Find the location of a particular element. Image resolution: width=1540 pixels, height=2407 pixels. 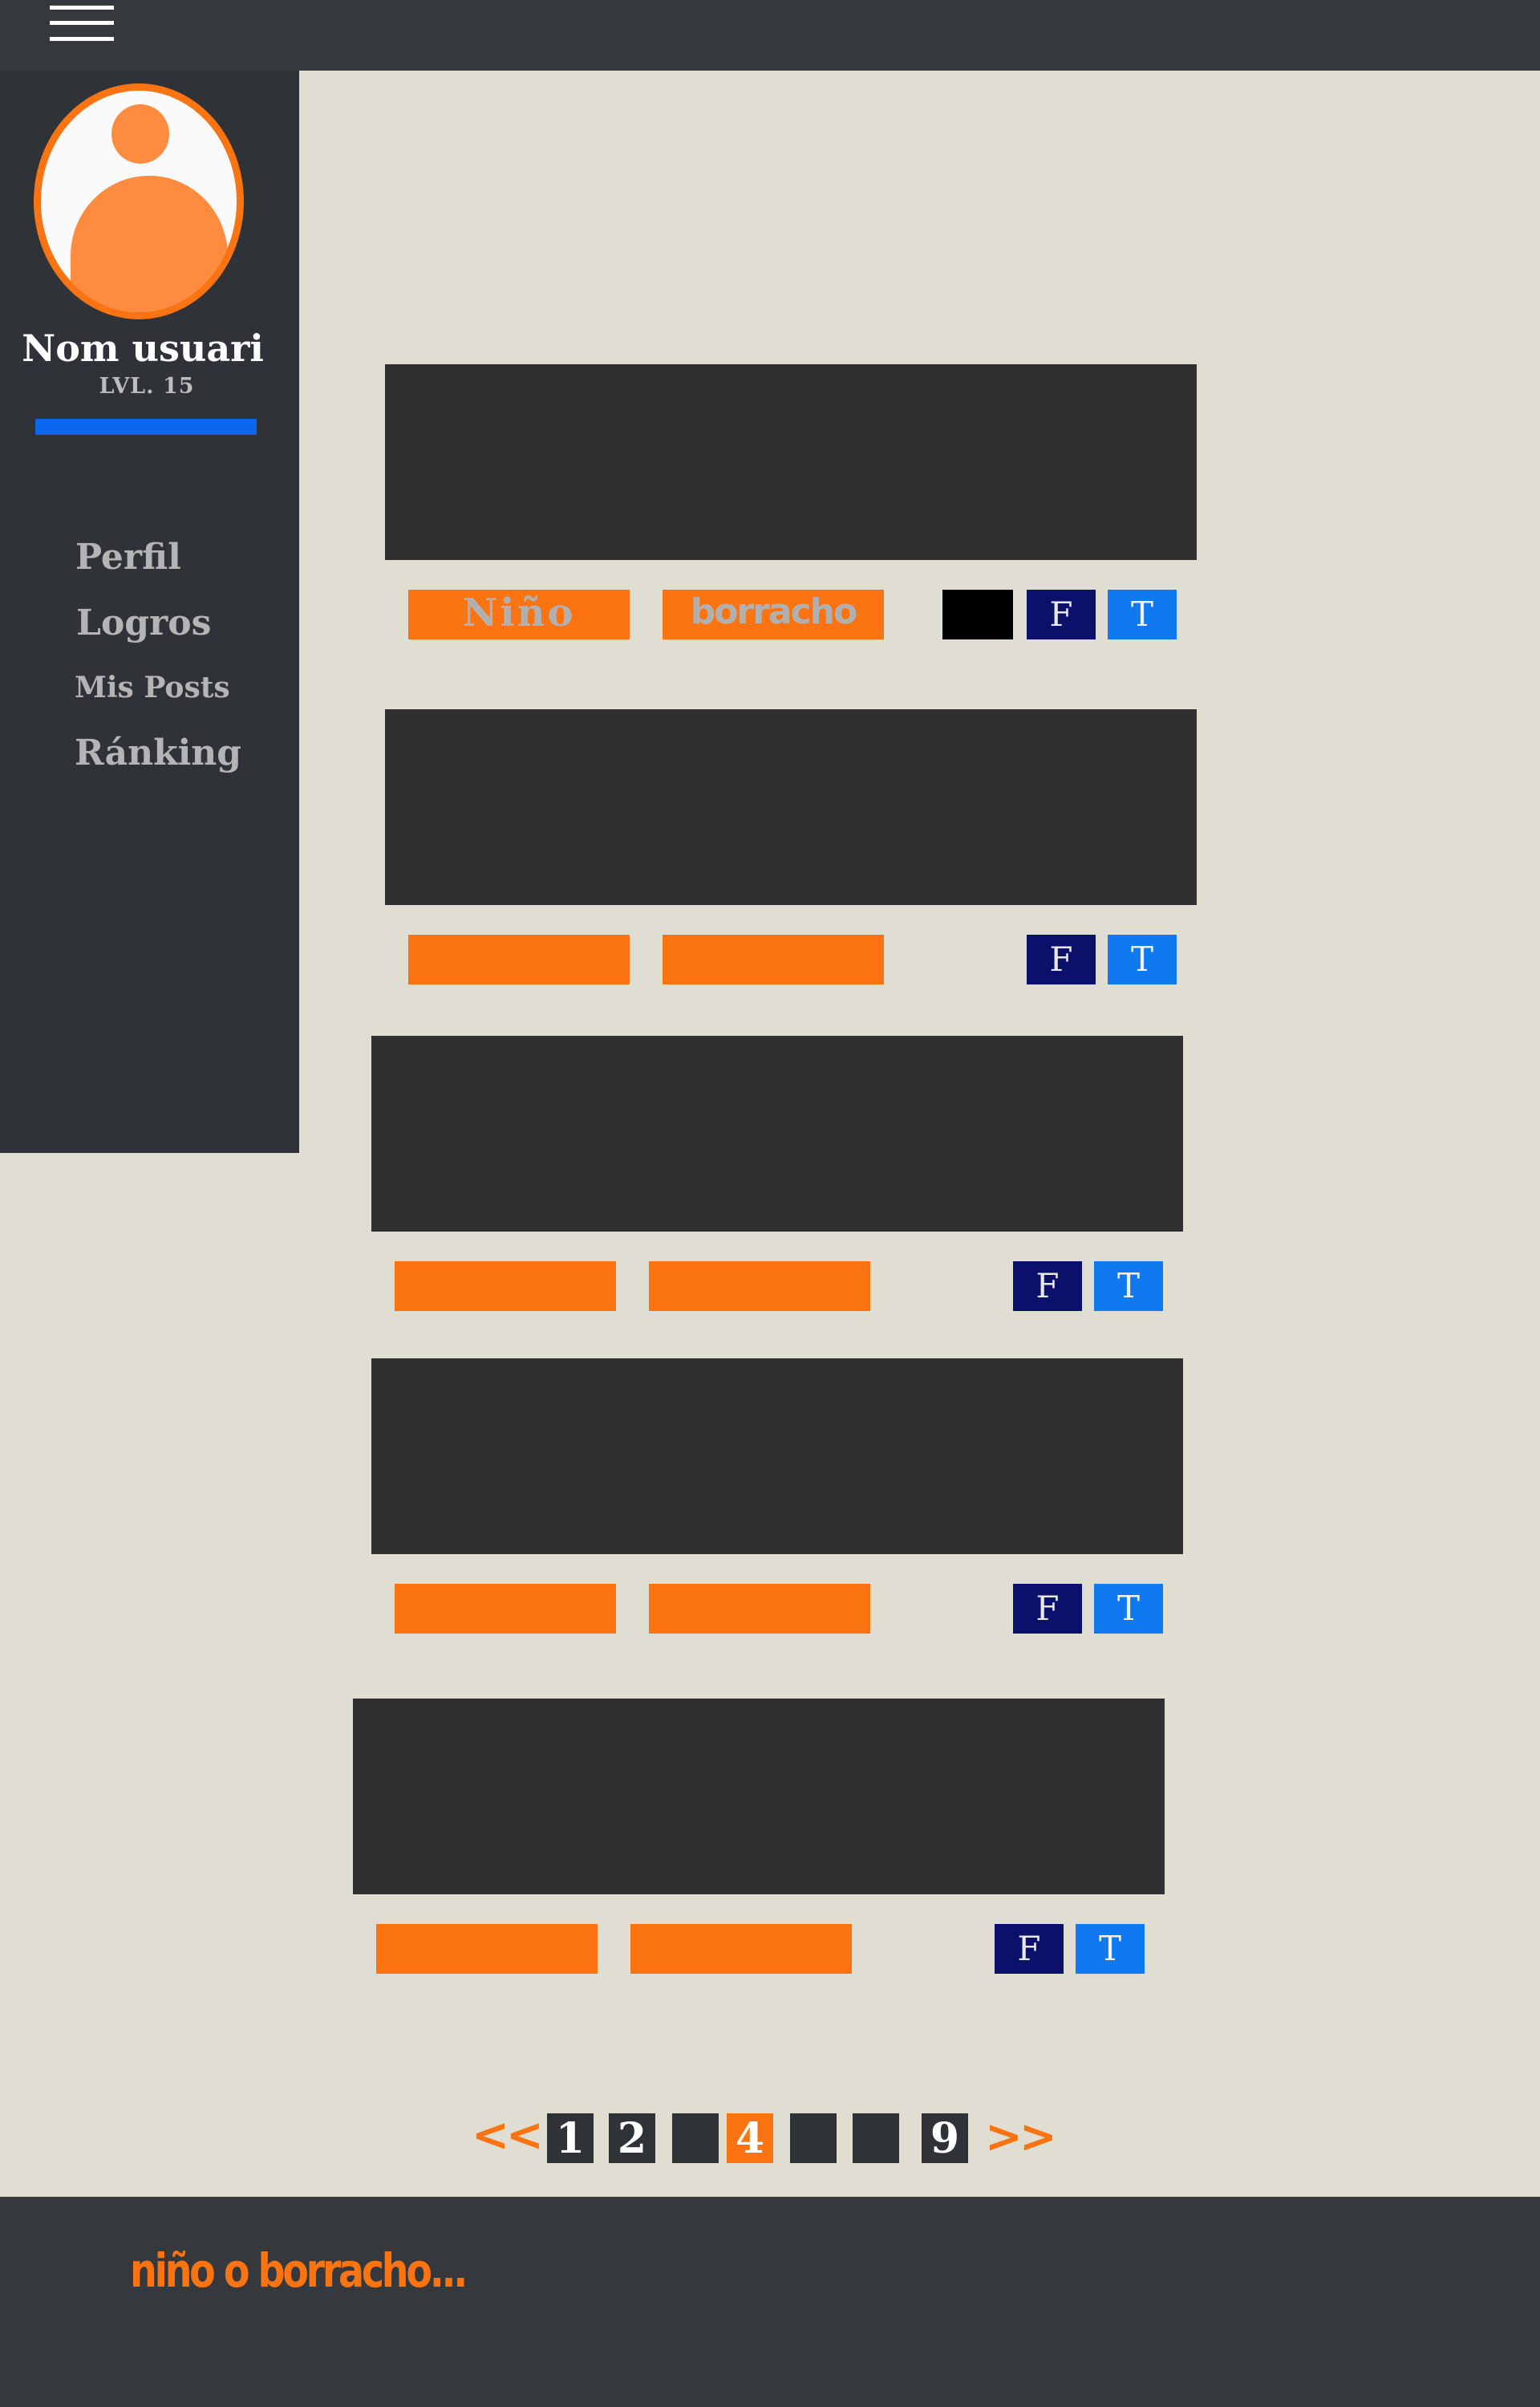

avatar-body is located at coordinates (149, 244).